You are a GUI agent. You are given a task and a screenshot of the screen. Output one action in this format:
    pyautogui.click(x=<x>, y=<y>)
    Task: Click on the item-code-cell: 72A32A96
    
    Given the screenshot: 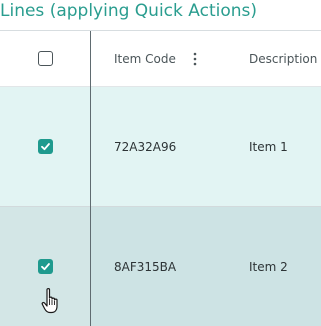 What is the action you would take?
    pyautogui.click(x=145, y=146)
    